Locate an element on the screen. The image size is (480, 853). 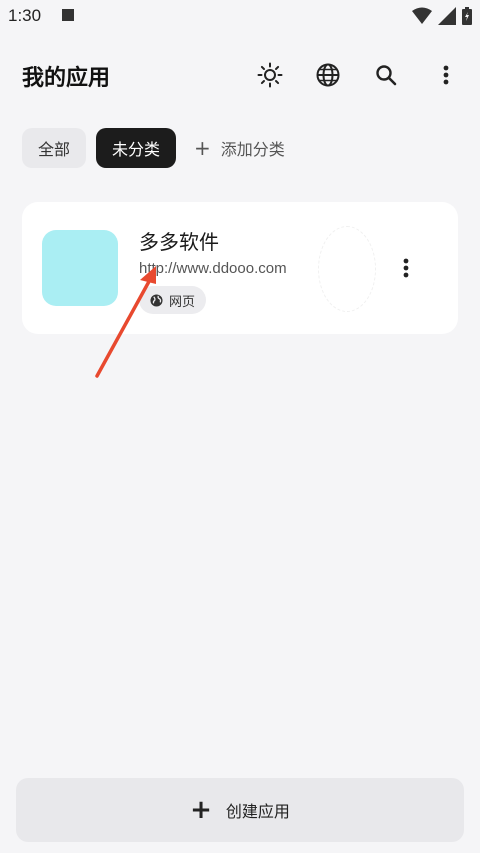
app-type-label: 网页 is located at coordinates (182, 302).